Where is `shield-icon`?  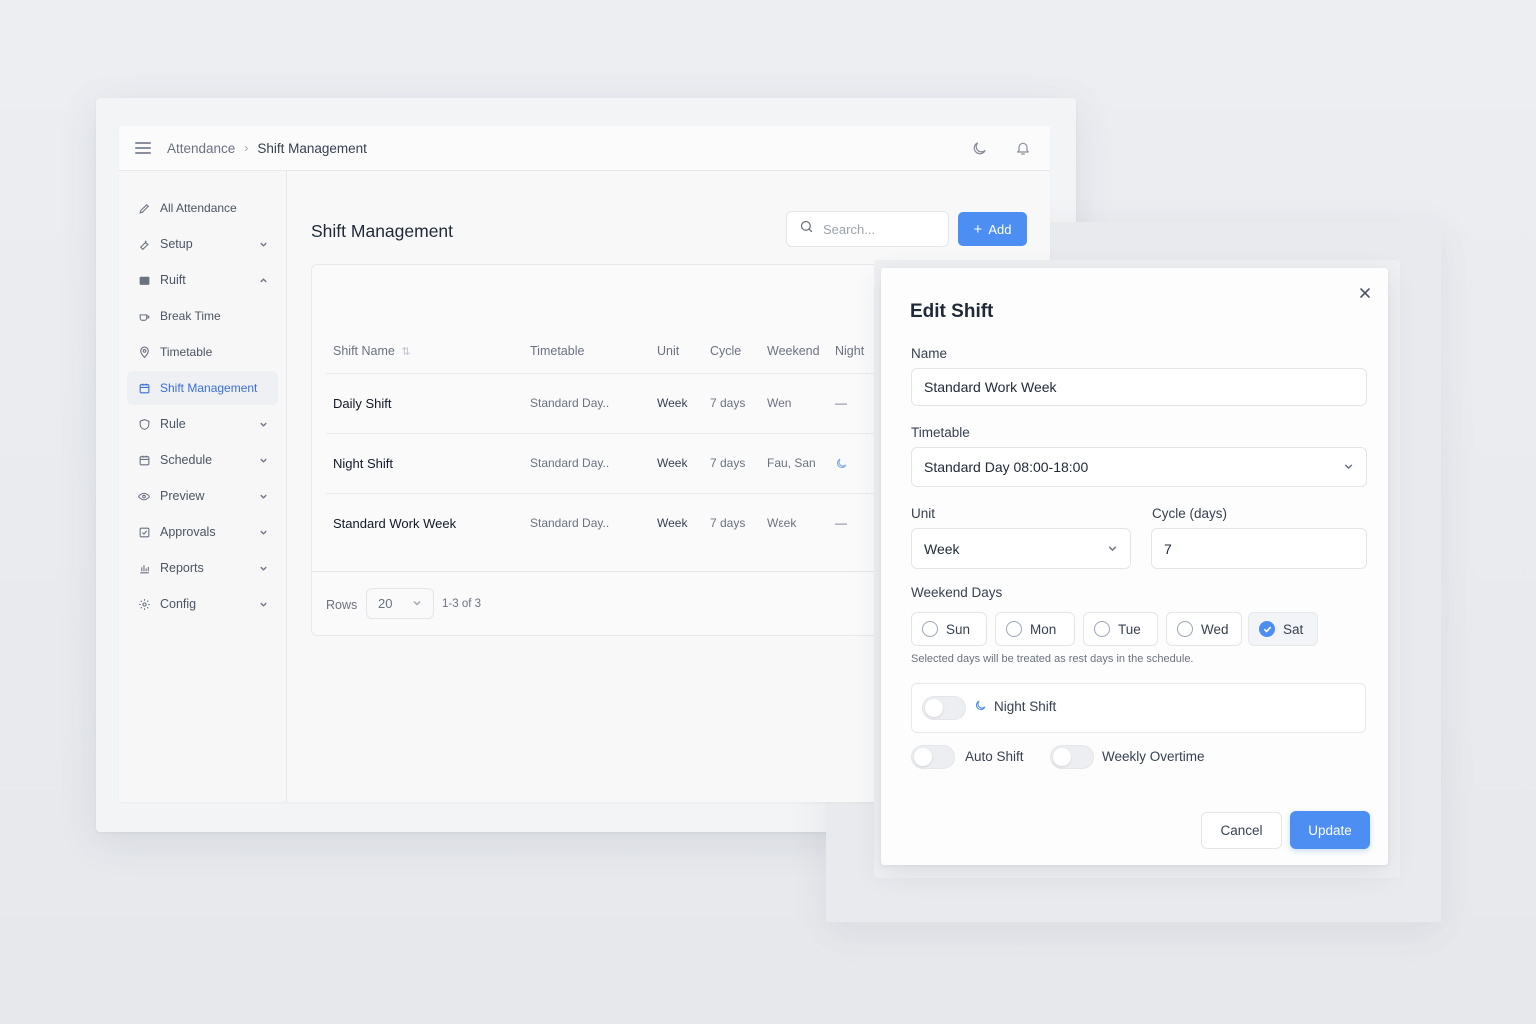
shield-icon is located at coordinates (144, 424).